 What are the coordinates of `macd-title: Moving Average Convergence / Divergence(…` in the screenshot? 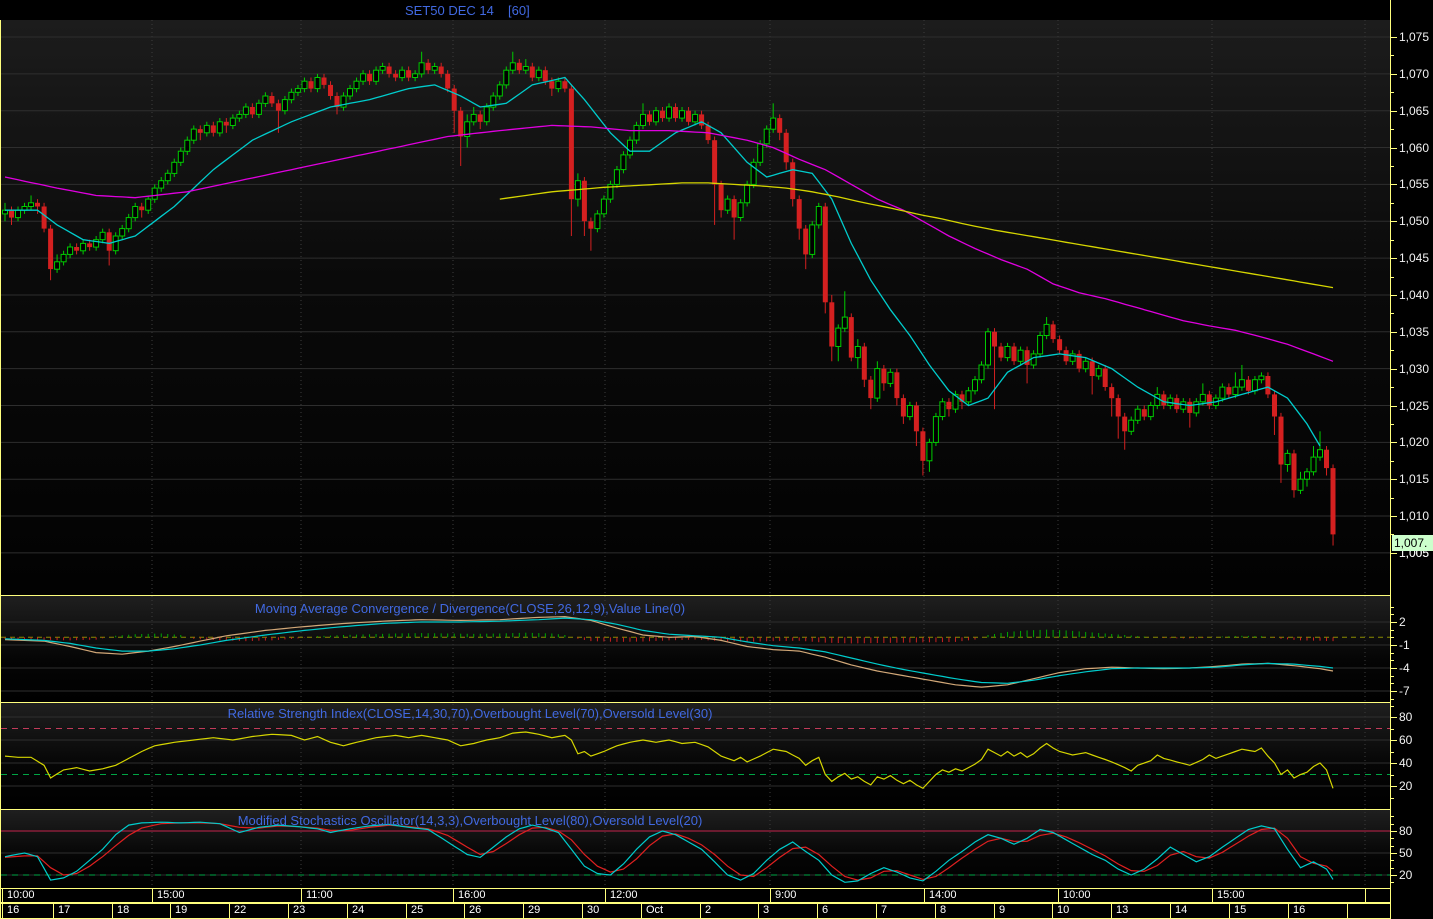 It's located at (470, 608).